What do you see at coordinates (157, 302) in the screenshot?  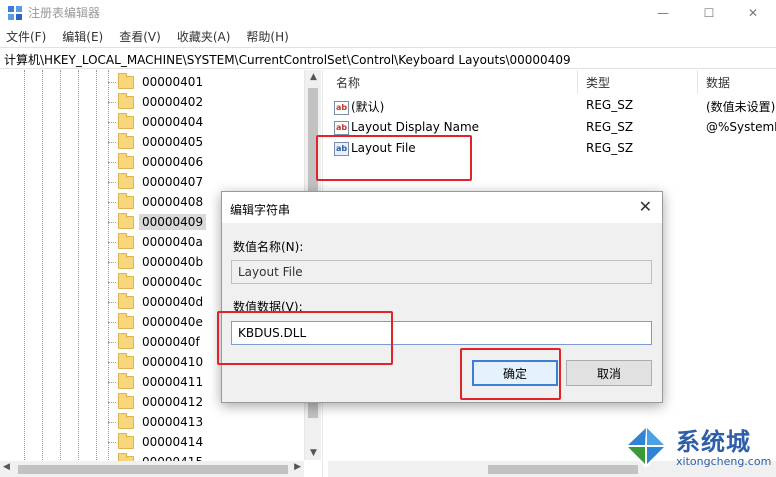 I see `tree-item: 0000040d` at bounding box center [157, 302].